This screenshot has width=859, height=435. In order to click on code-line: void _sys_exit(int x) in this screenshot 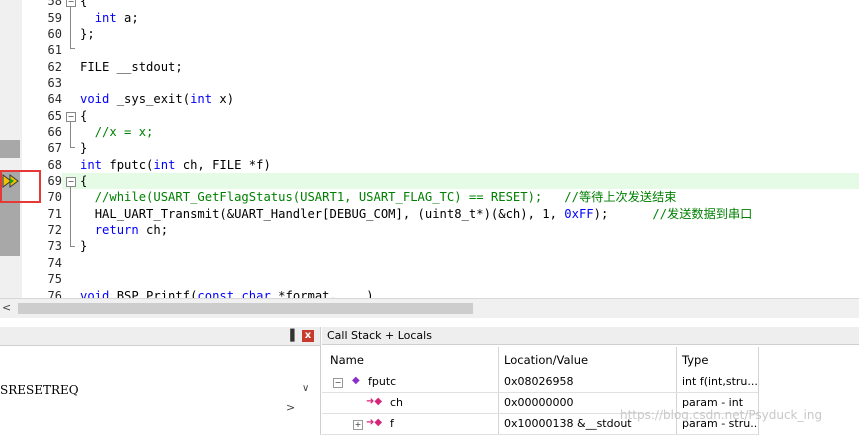, I will do `click(157, 99)`.